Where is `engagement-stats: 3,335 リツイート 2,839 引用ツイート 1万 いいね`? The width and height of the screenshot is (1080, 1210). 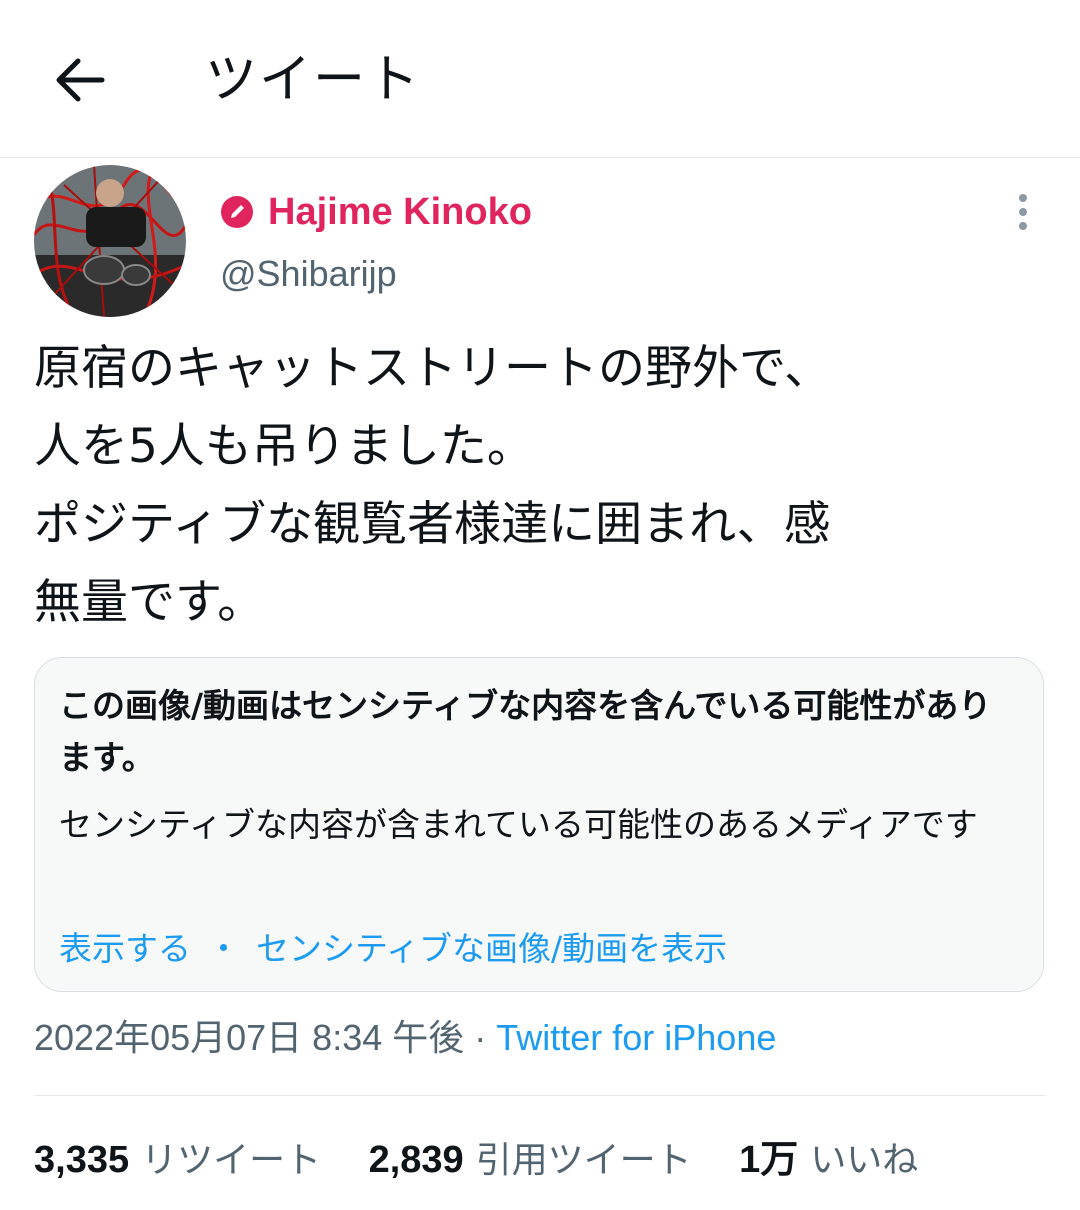
engagement-stats: 3,335 リツイート 2,839 引用ツイート 1万 いいね is located at coordinates (494, 1160).